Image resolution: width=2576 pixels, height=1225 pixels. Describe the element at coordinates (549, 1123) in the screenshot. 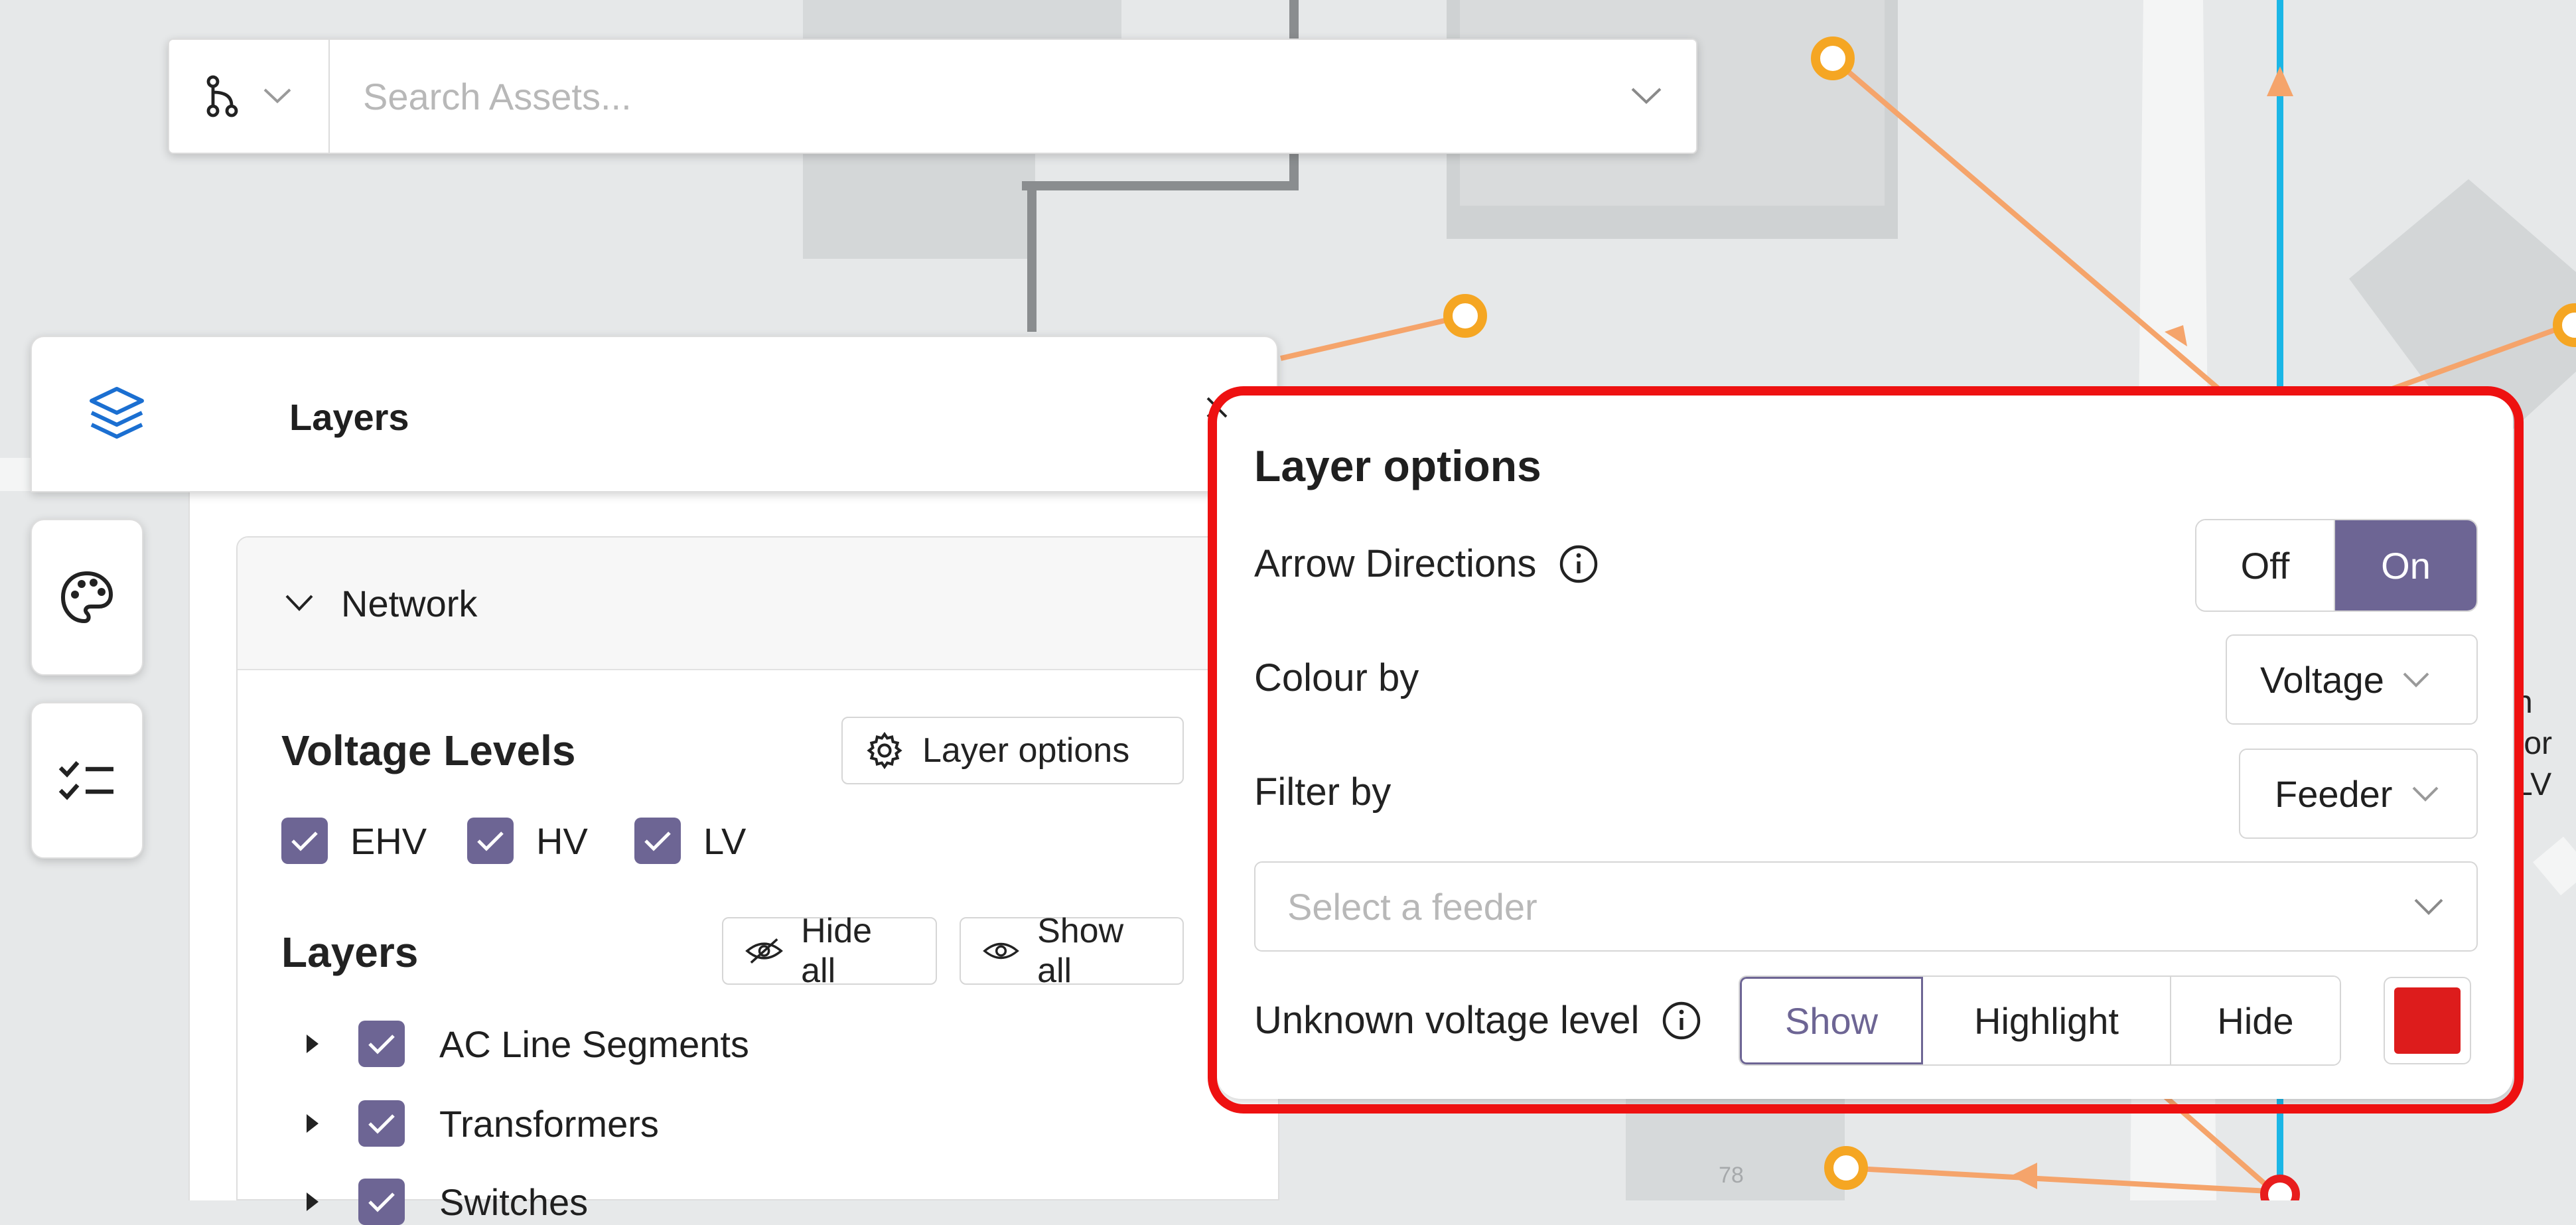

I see `layer-item-label: Transformers` at that location.